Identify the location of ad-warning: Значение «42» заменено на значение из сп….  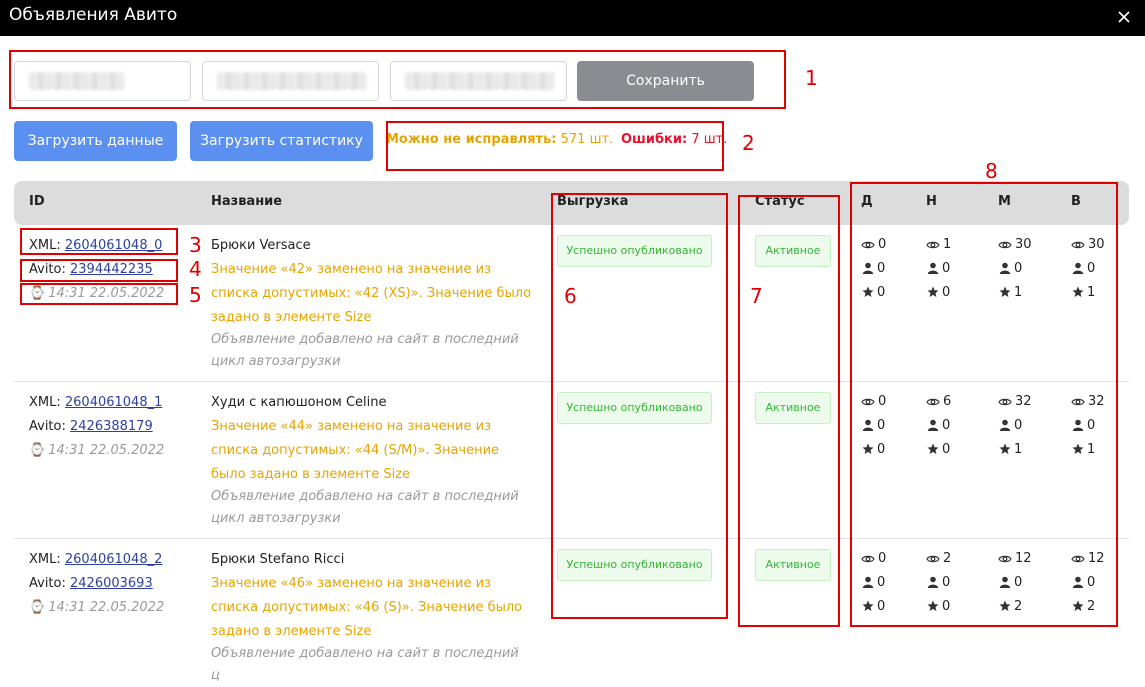
(371, 293).